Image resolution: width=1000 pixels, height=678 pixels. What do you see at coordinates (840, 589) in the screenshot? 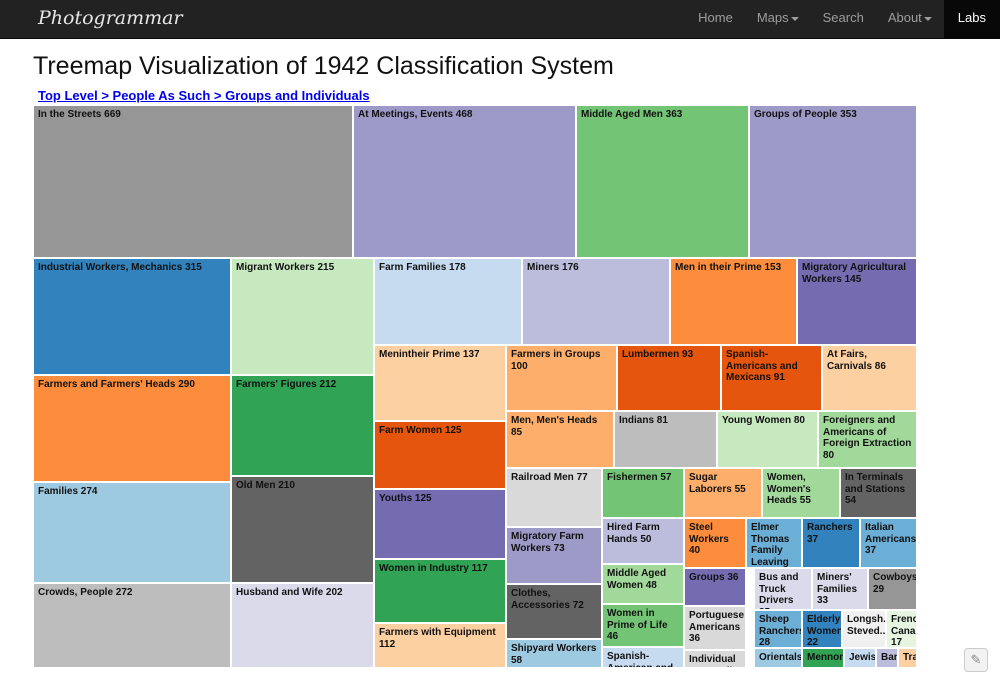
I see `treemap-cell: Miners' Families 33` at bounding box center [840, 589].